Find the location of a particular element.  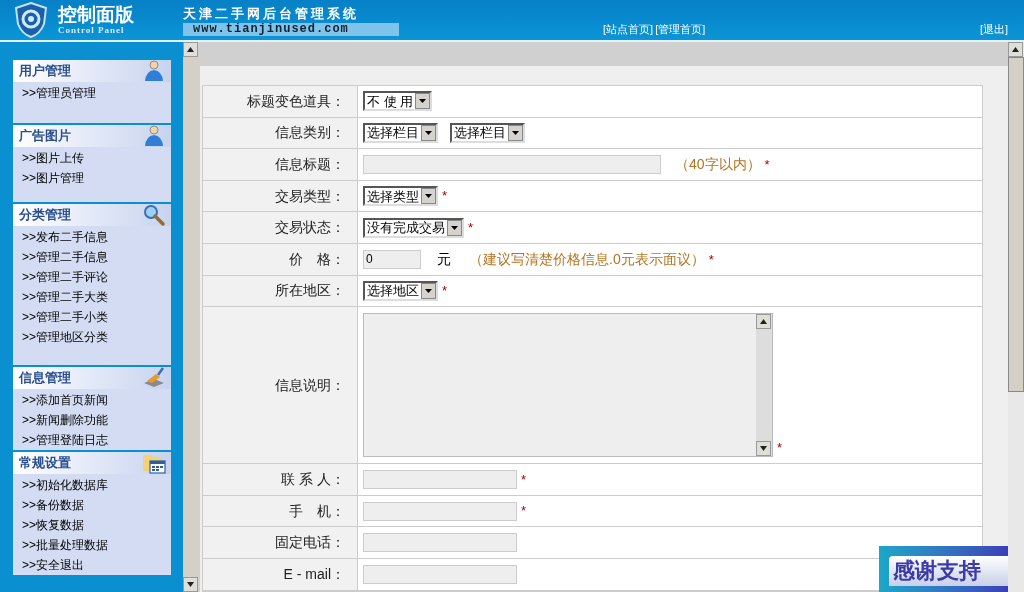

logout-link: [退出] is located at coordinates (993, 28).